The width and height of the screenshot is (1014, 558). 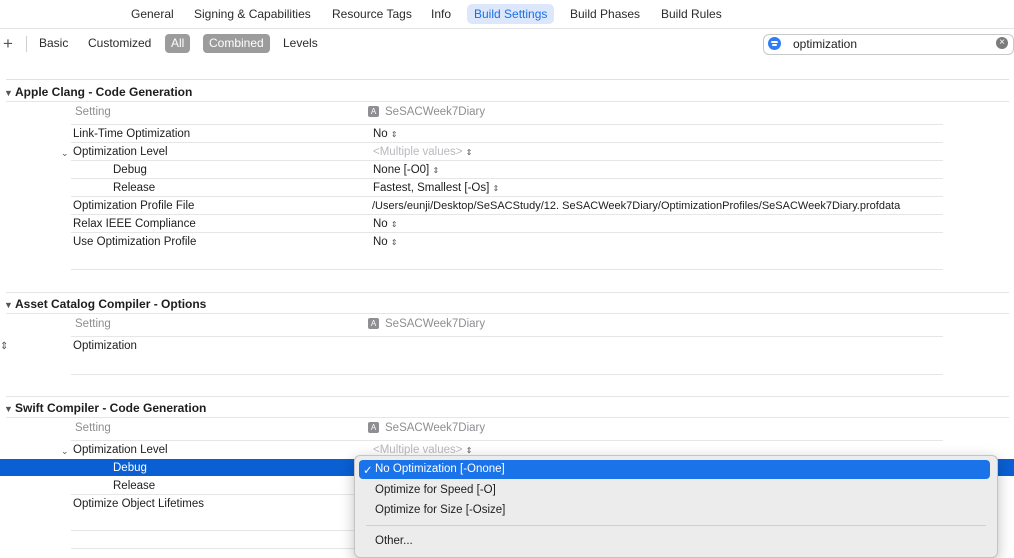 I want to click on section-title-clang: Apple Clang - Code Generation, so click(x=103, y=92).